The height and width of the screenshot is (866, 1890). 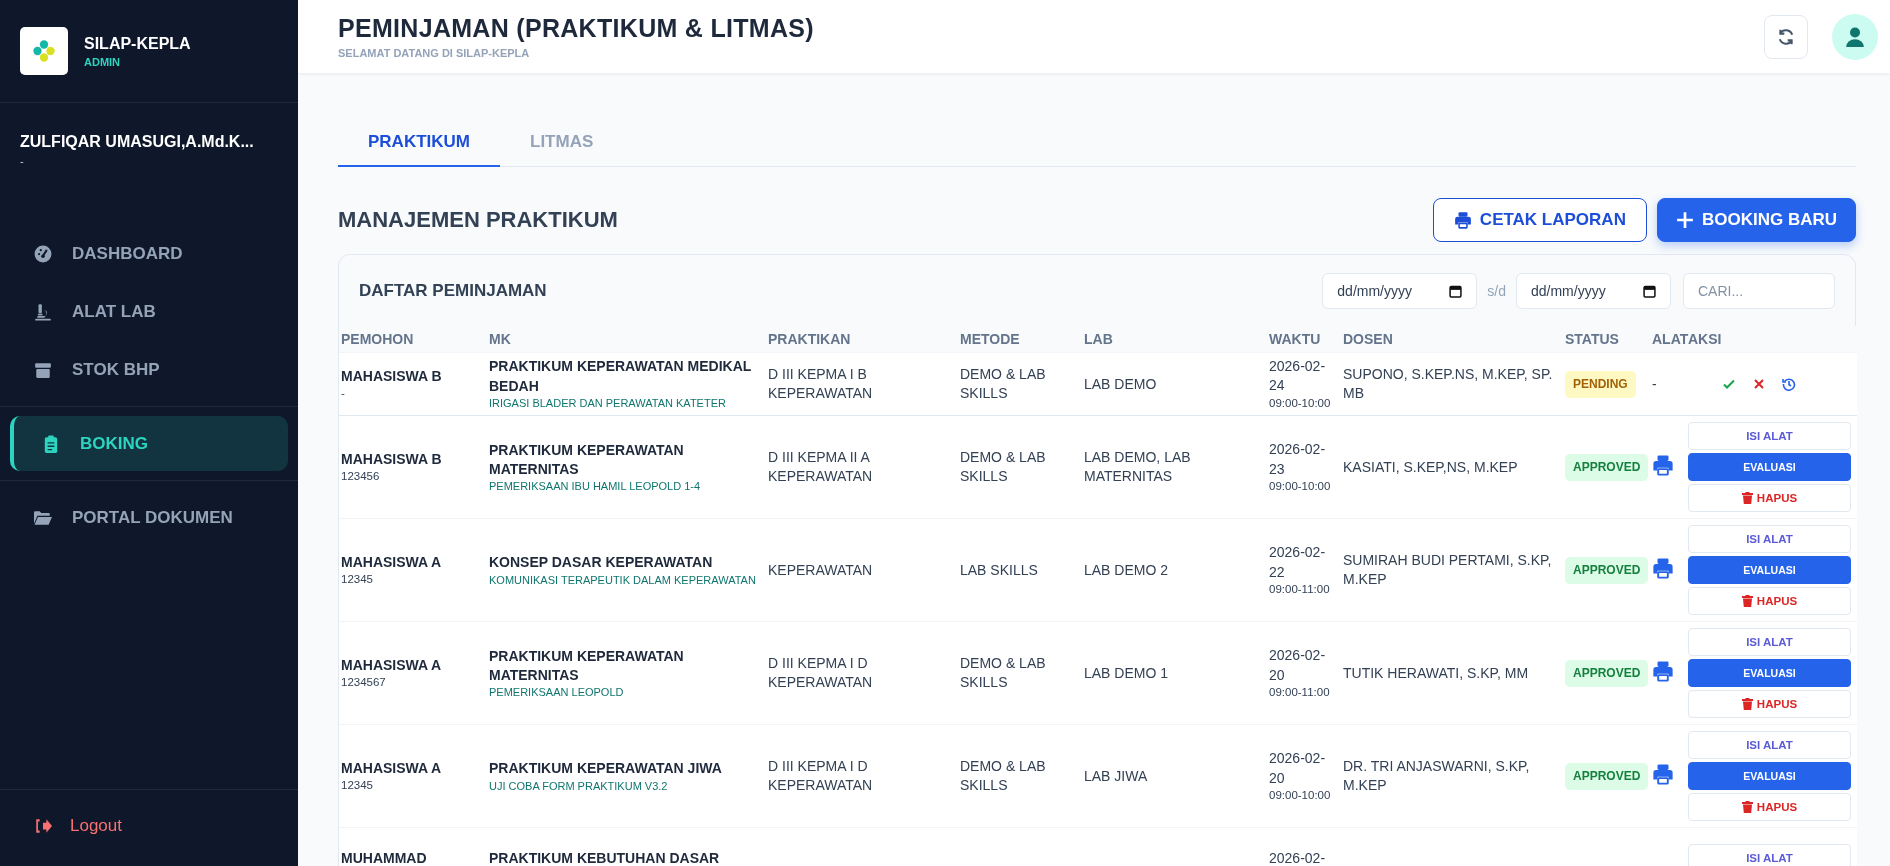 I want to click on tab: PRAKTIKUM, so click(x=419, y=142).